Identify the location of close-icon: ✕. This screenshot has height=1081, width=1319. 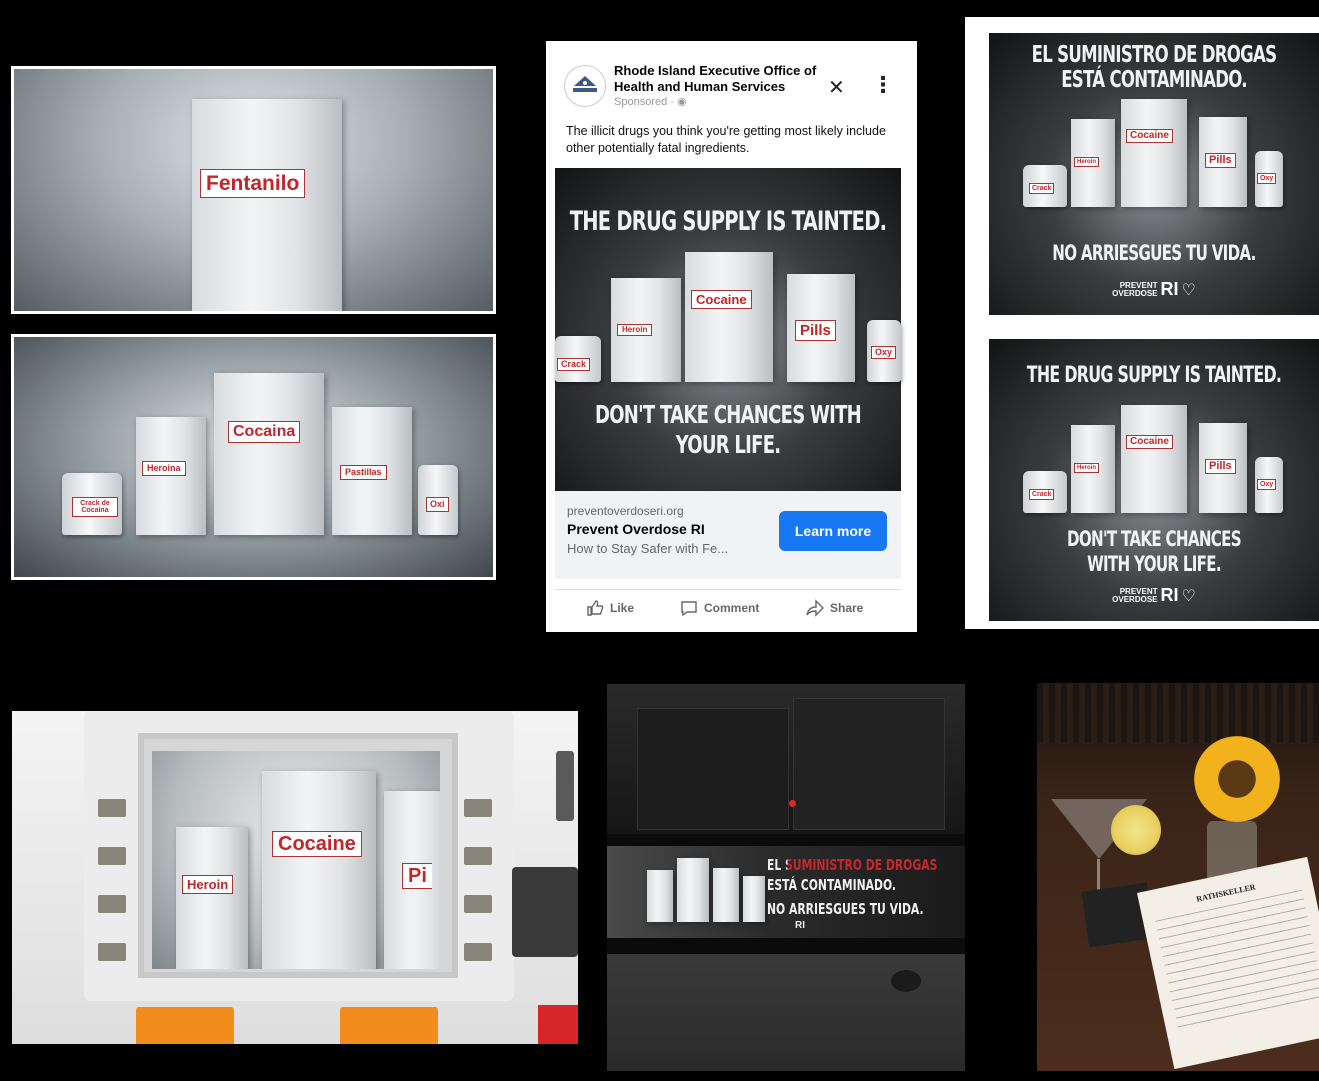
(836, 87).